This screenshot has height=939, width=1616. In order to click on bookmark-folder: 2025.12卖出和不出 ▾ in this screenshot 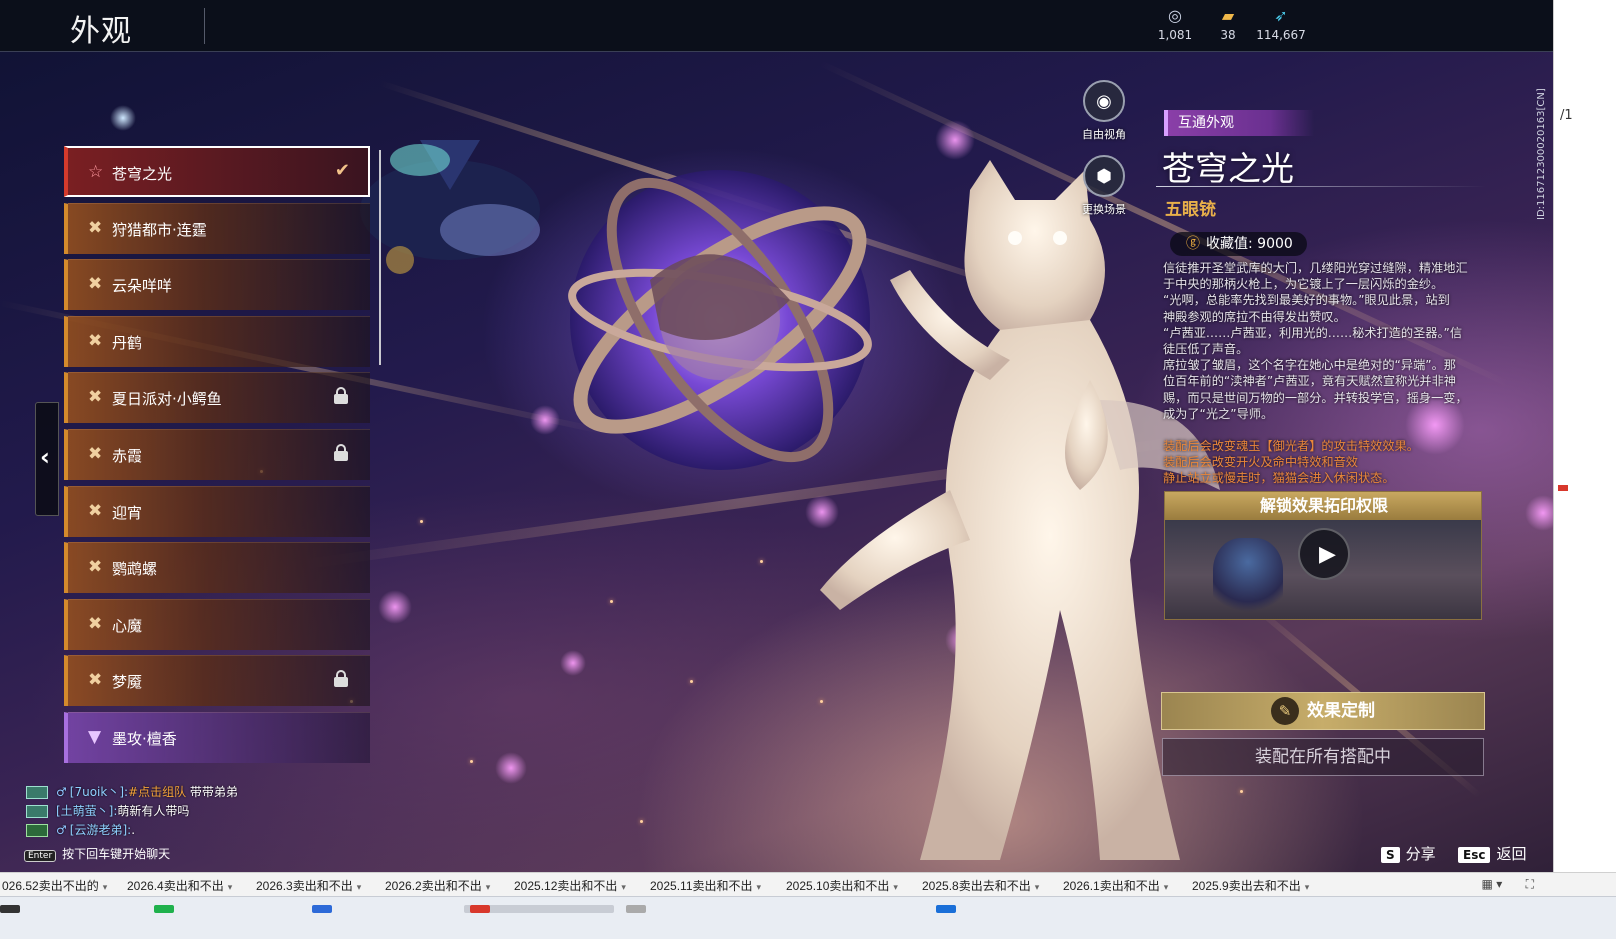, I will do `click(570, 885)`.